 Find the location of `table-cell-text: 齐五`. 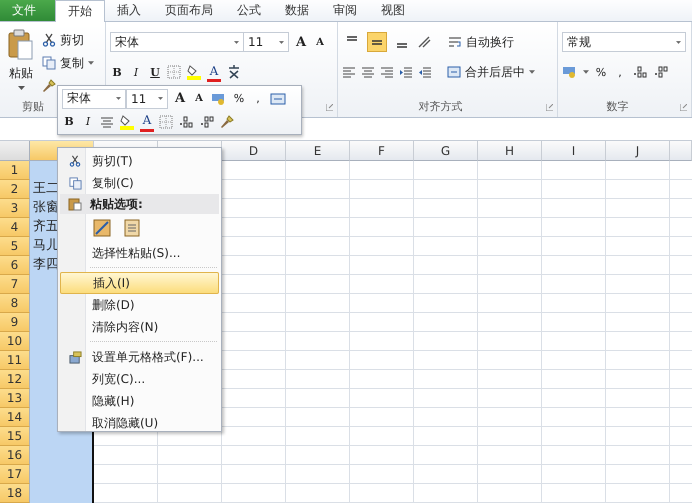

table-cell-text: 齐五 is located at coordinates (45, 227).